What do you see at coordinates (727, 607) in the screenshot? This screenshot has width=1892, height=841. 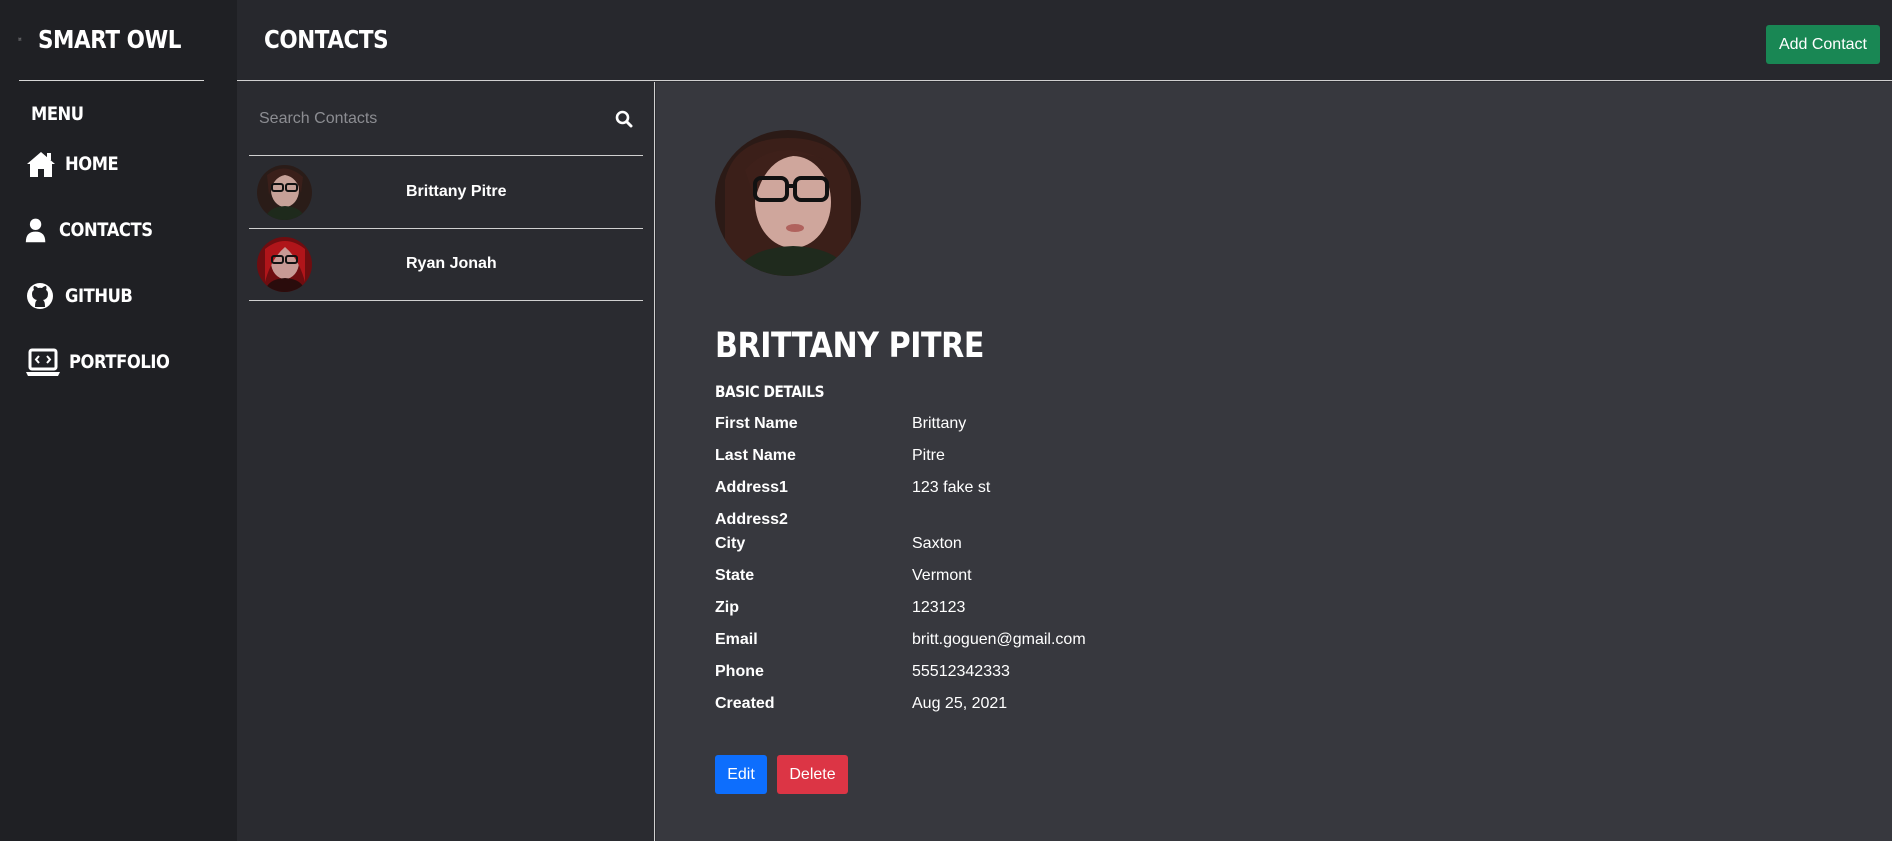 I see `field-label-zip: Zip` at bounding box center [727, 607].